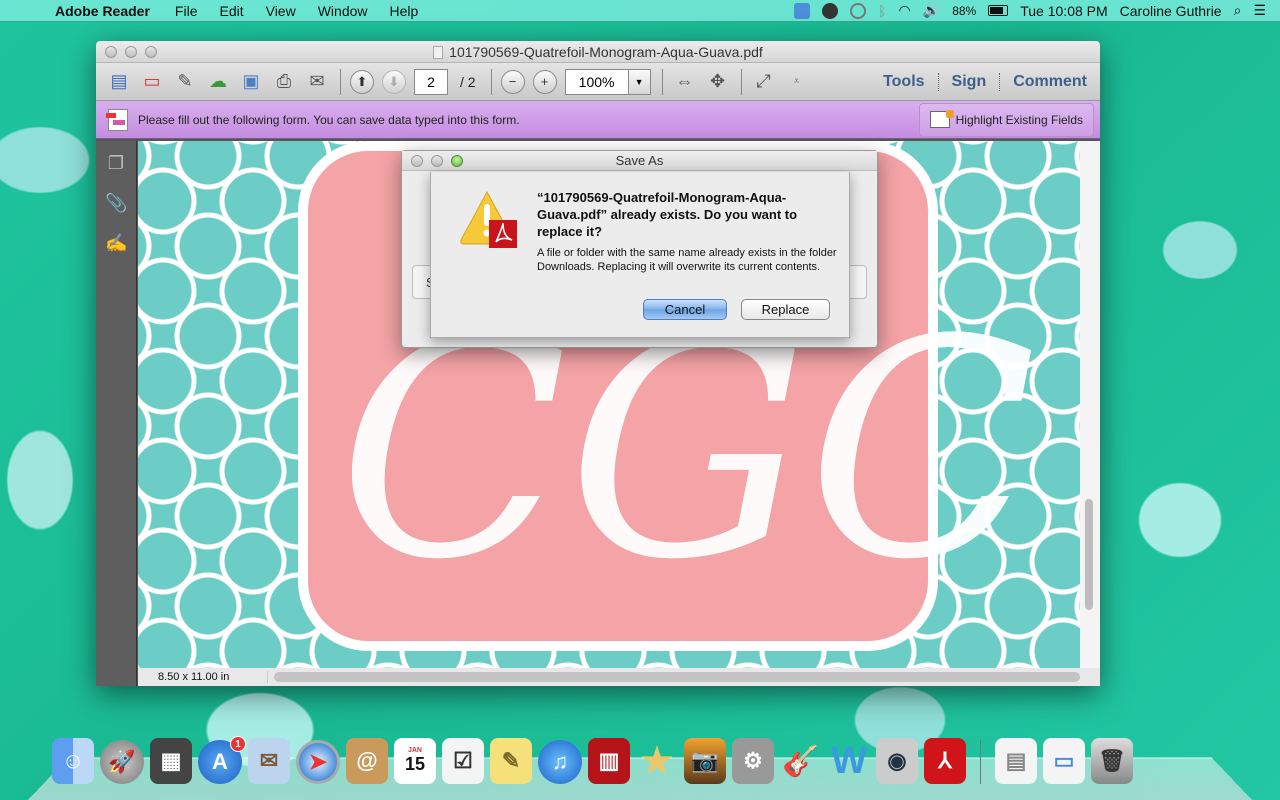  What do you see at coordinates (677, 677) in the screenshot?
I see `horizontal-scrollbar` at bounding box center [677, 677].